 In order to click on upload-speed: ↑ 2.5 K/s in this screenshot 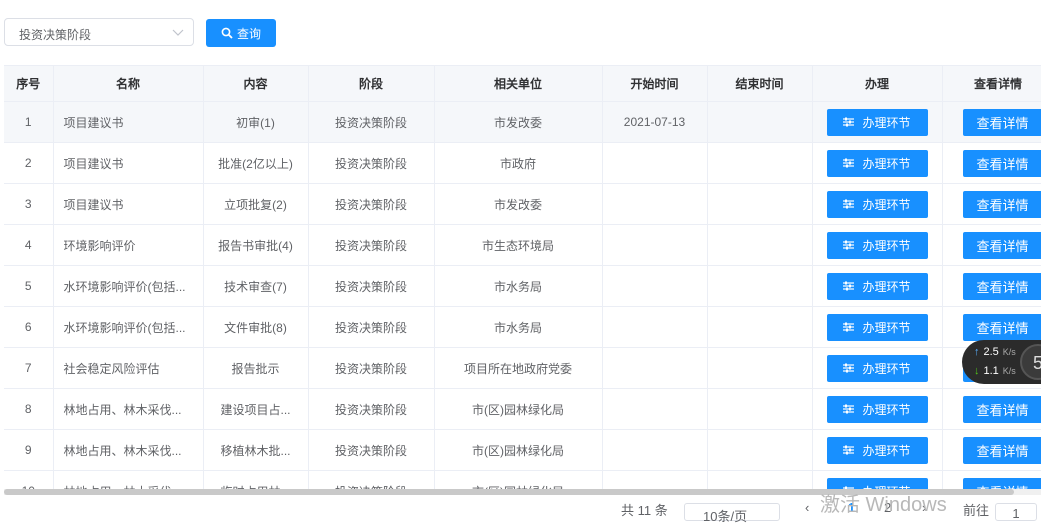, I will do `click(995, 352)`.